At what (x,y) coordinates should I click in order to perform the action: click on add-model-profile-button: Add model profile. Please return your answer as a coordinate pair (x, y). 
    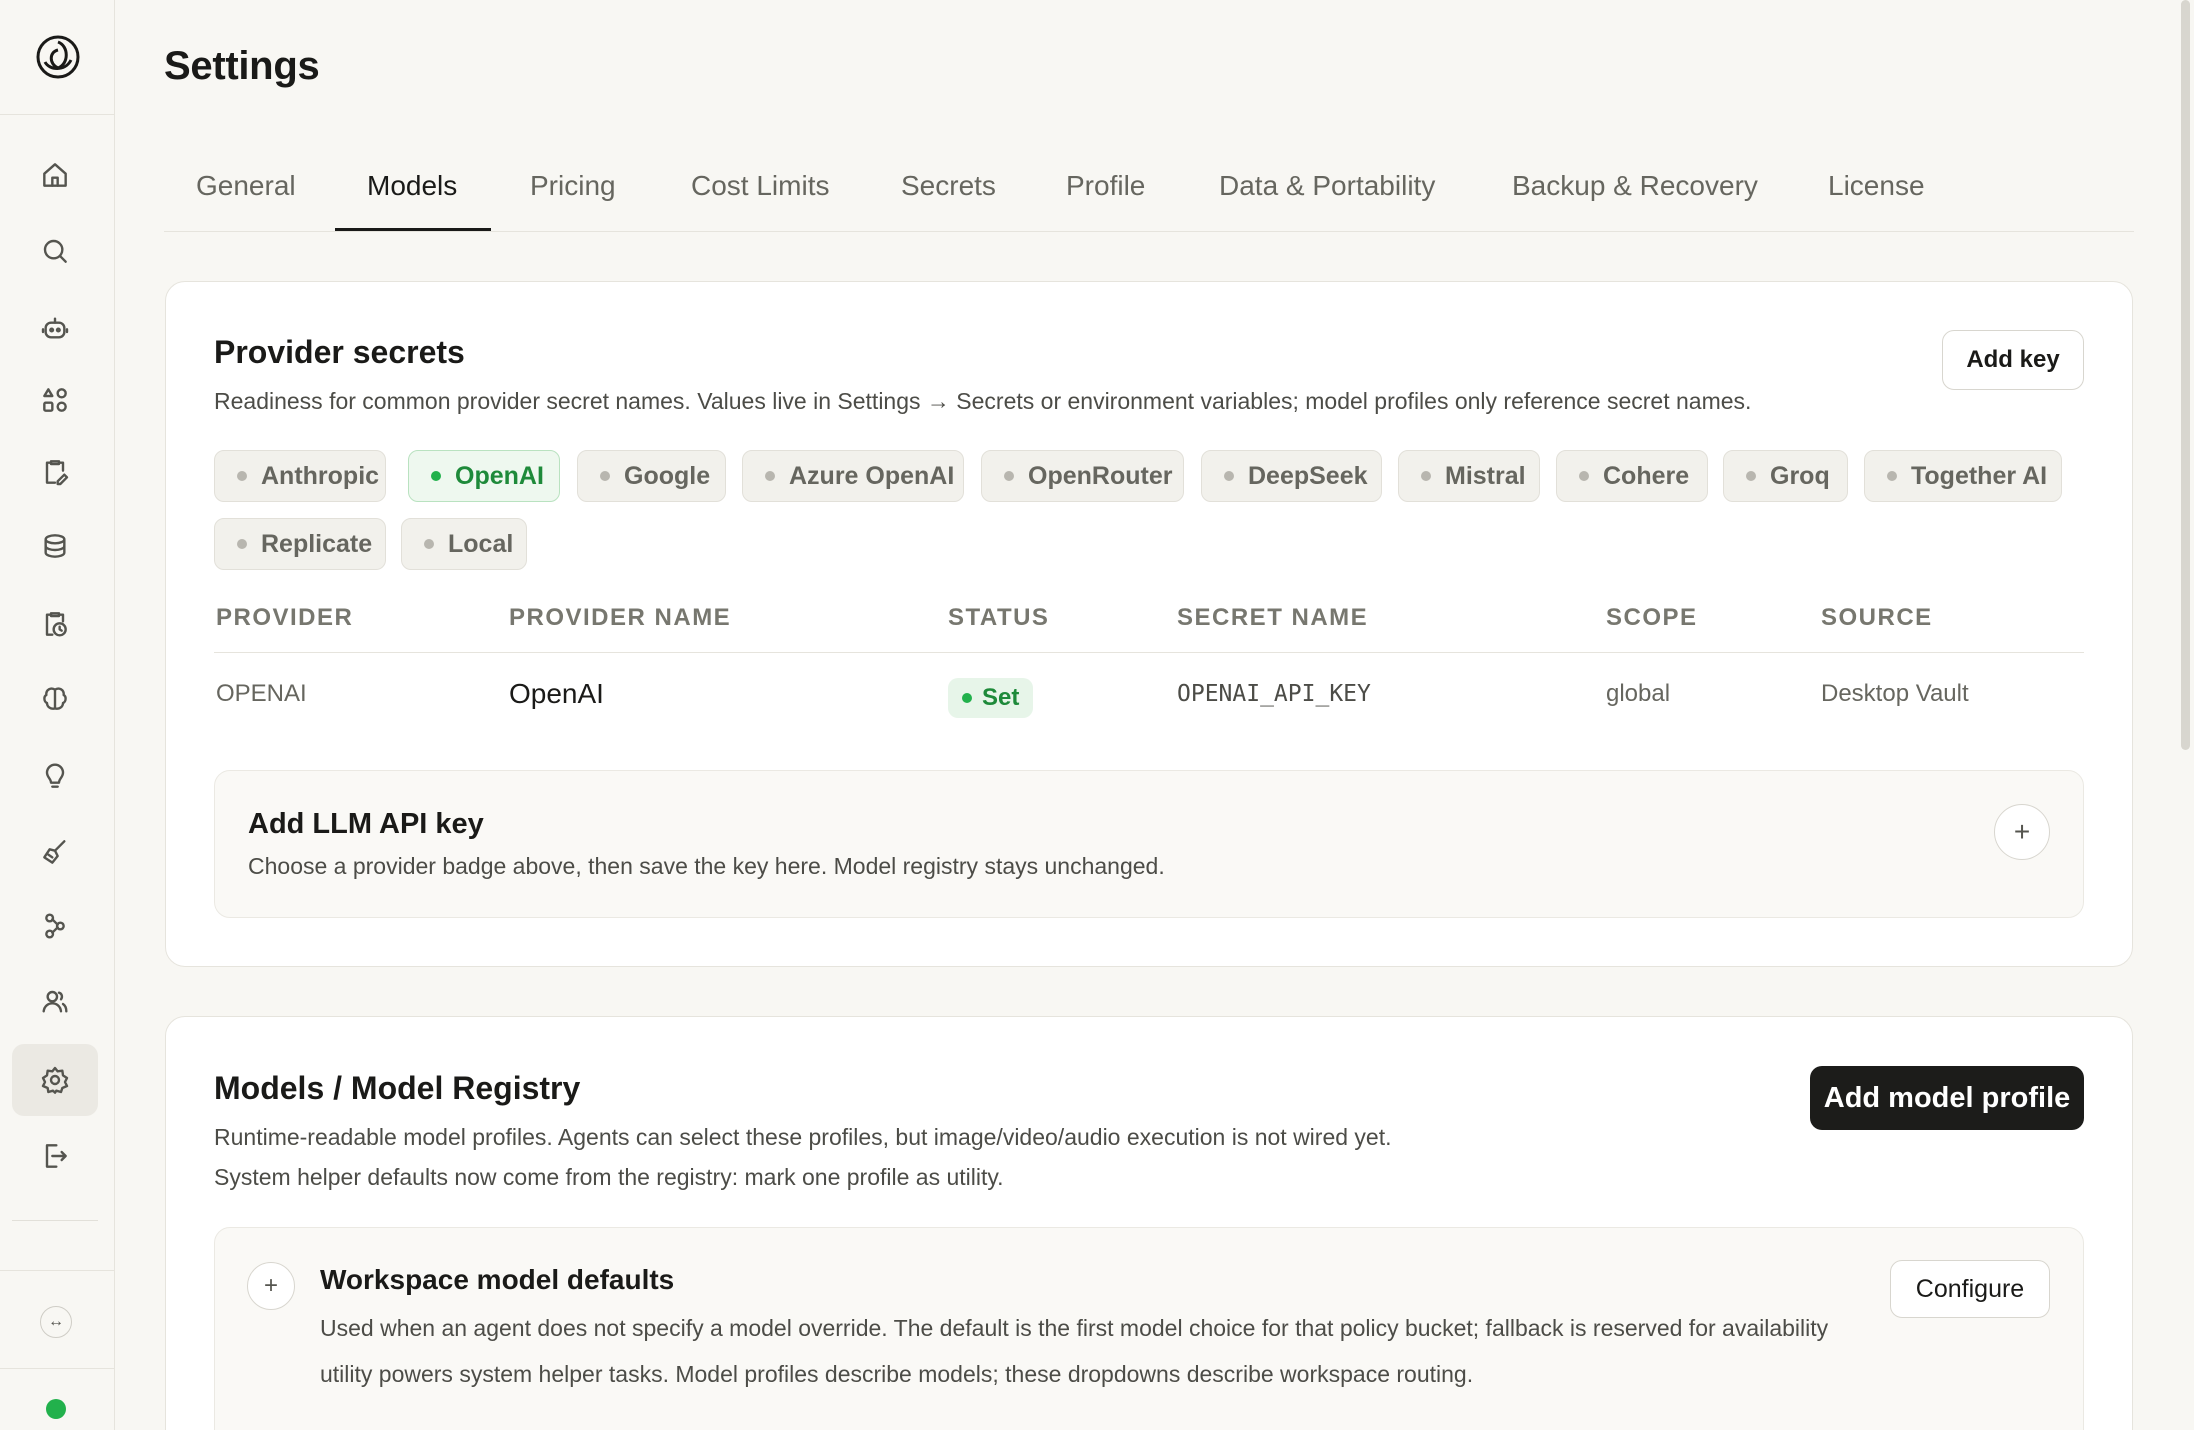
    Looking at the image, I should click on (1947, 1098).